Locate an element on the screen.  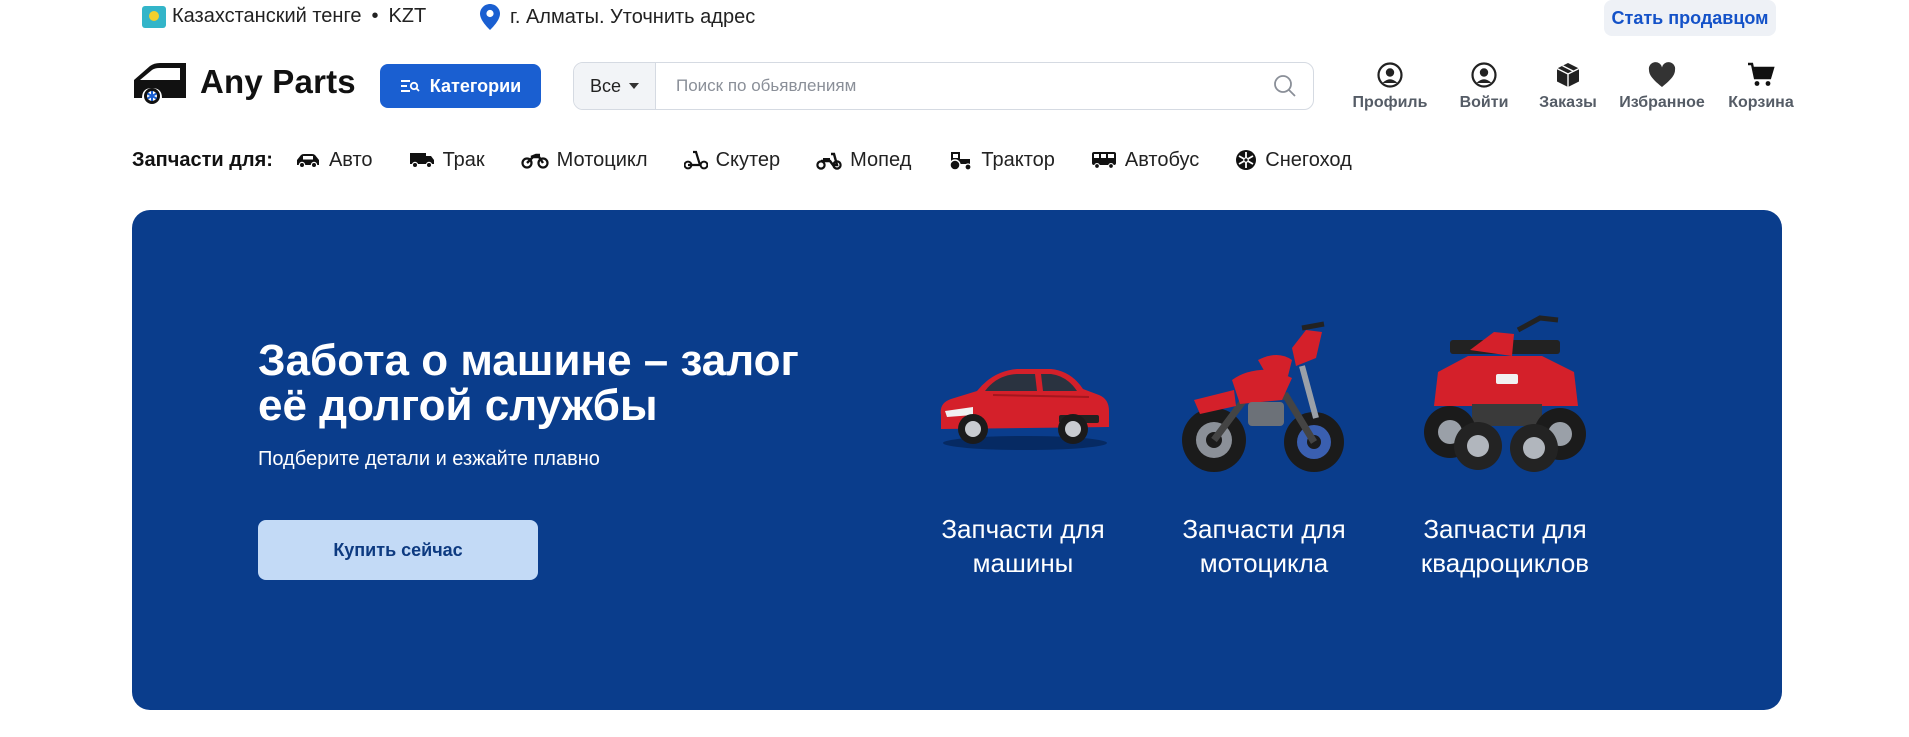
parts-nav-item-label: Трак is located at coordinates (463, 159).